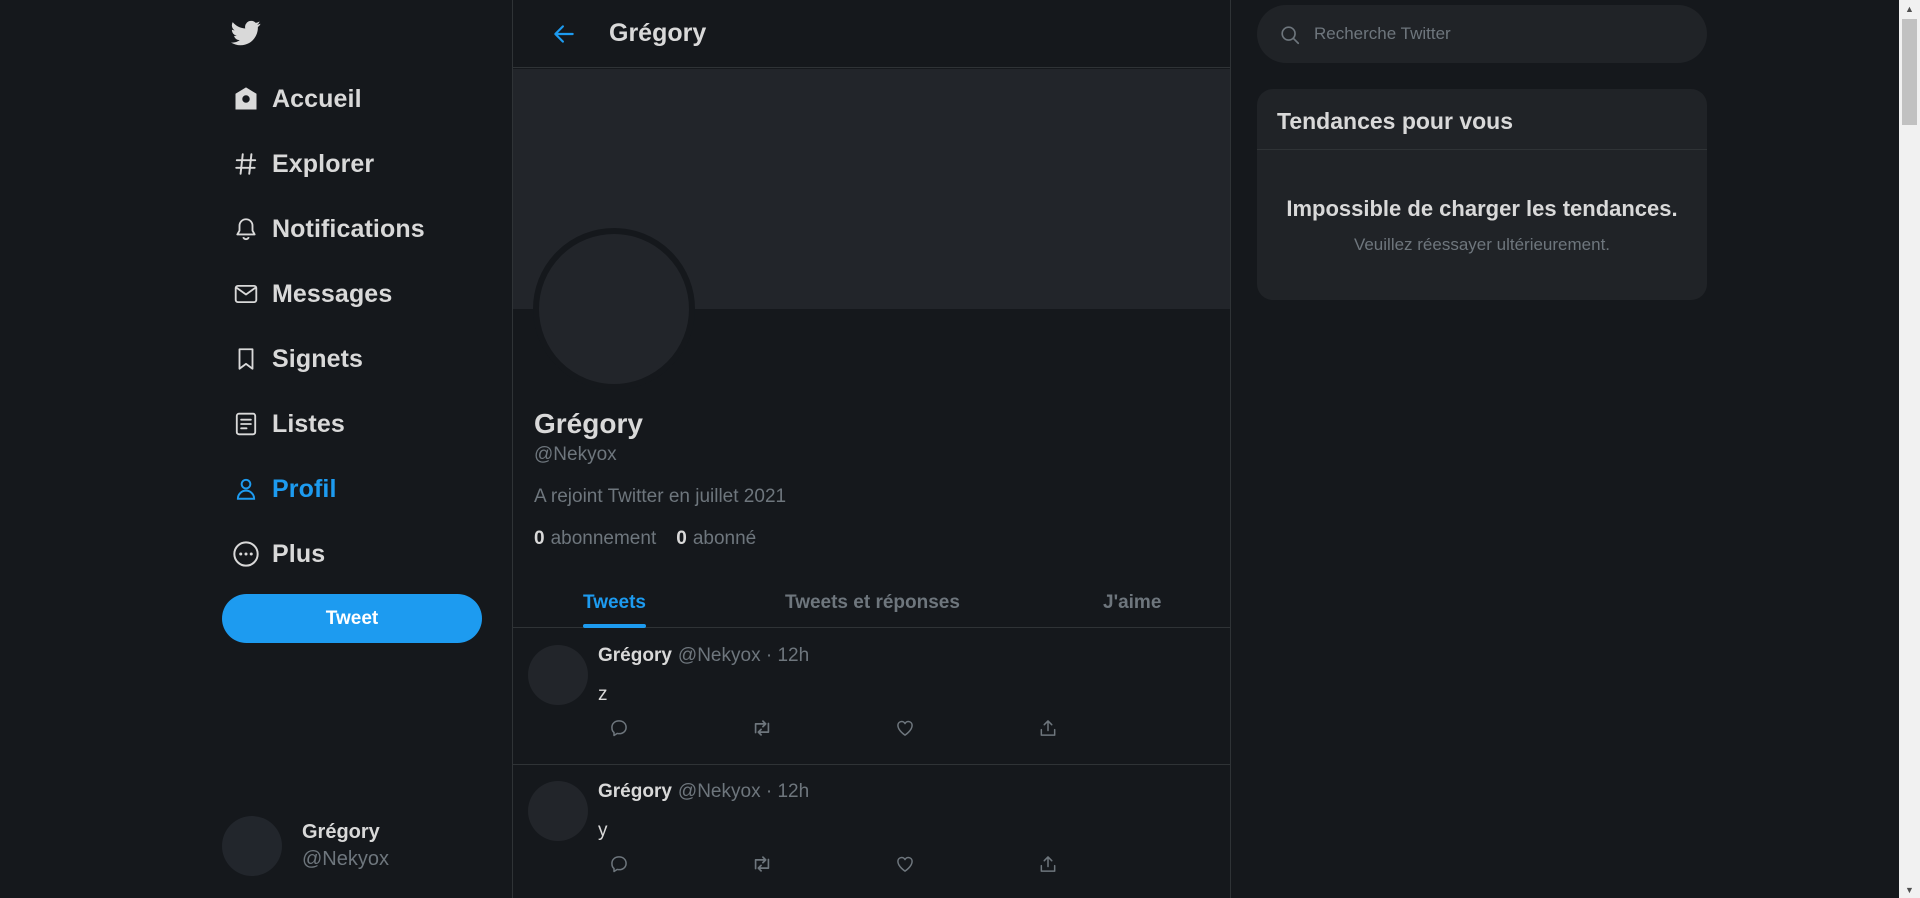  Describe the element at coordinates (308, 423) in the screenshot. I see `sidebar-item-label: Listes` at that location.